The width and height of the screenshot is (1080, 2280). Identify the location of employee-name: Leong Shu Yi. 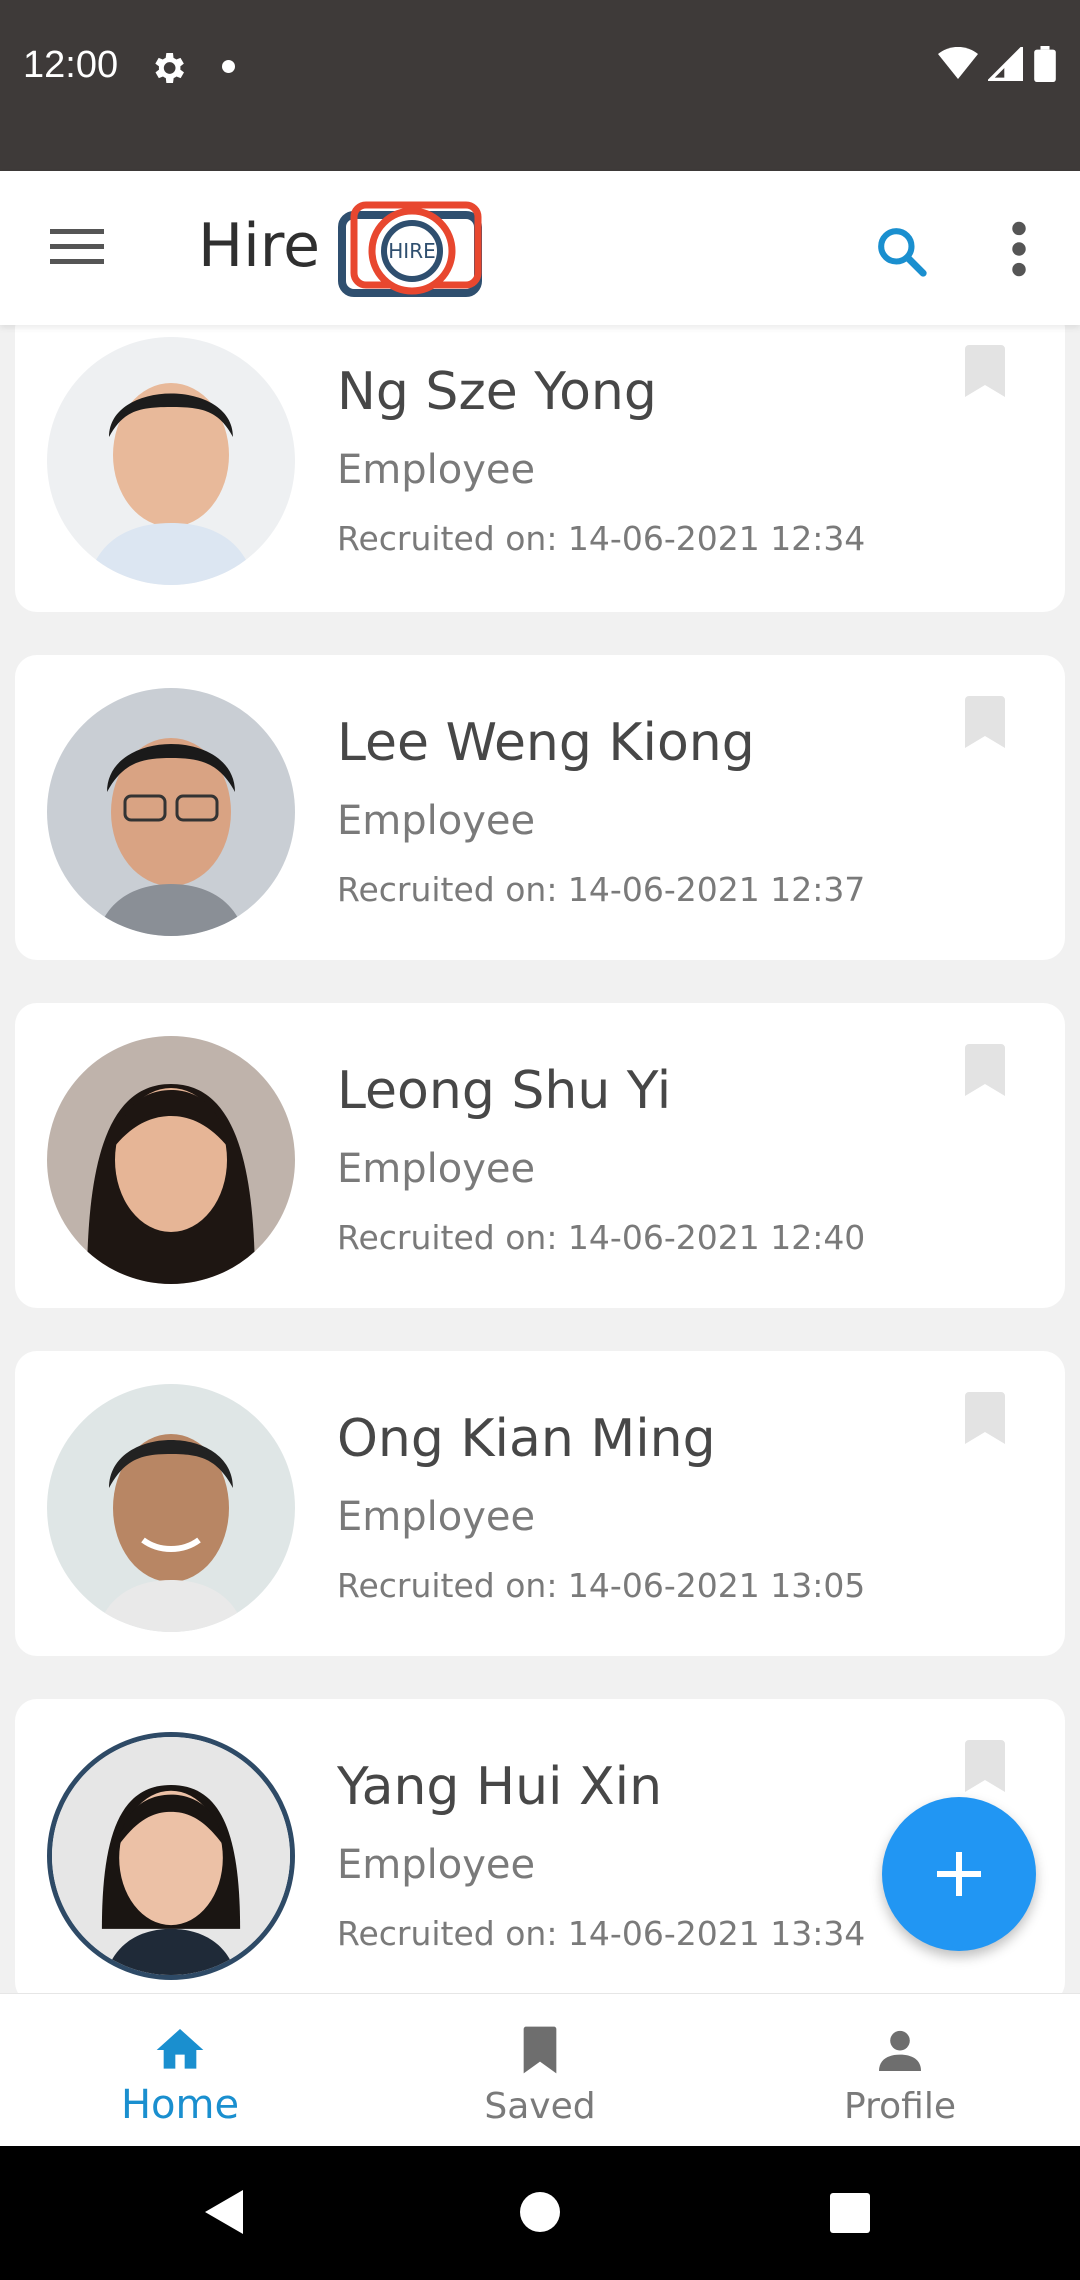
(504, 1091).